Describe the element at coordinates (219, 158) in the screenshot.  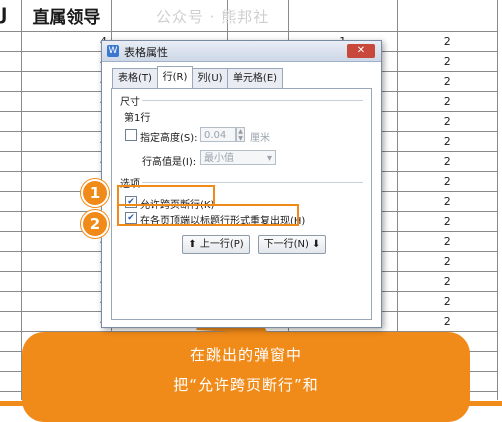
I see `row-height-value: 最小值` at that location.